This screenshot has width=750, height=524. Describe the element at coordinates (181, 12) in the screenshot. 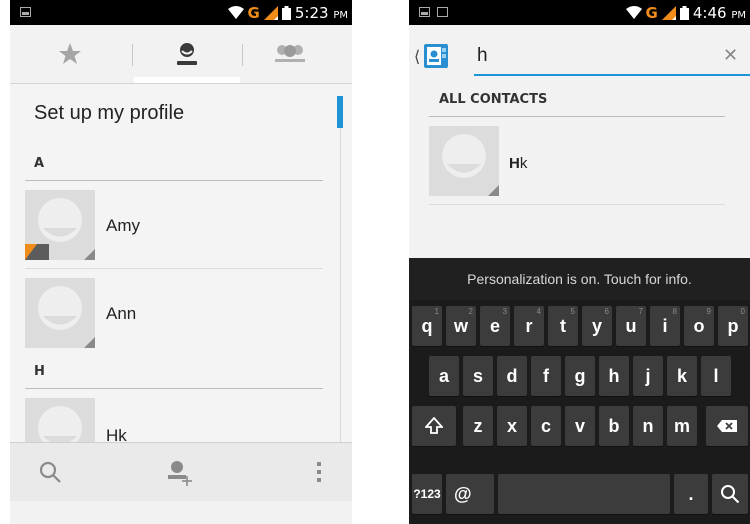

I see `status-bar: G 5:23 PM` at that location.